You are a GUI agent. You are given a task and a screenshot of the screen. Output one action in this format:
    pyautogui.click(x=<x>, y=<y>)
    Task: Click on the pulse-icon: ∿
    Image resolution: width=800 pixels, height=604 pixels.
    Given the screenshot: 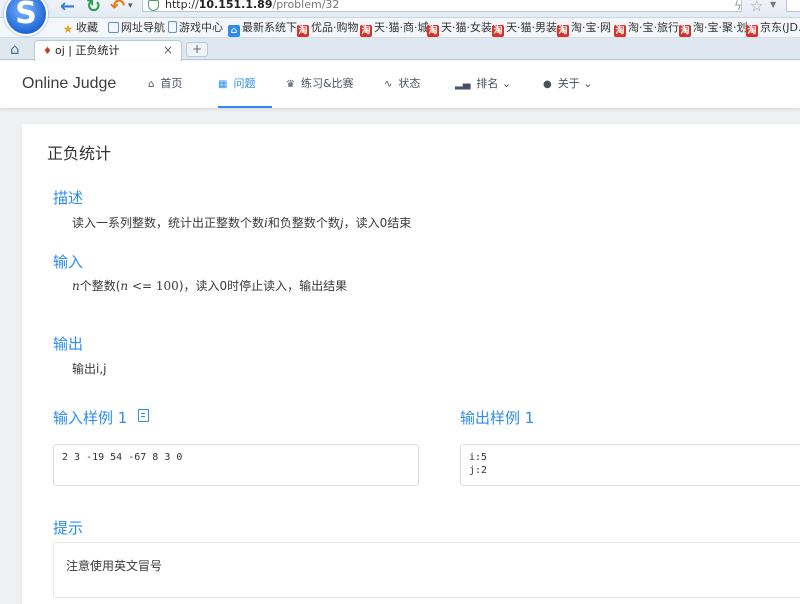 What is the action you would take?
    pyautogui.click(x=388, y=84)
    